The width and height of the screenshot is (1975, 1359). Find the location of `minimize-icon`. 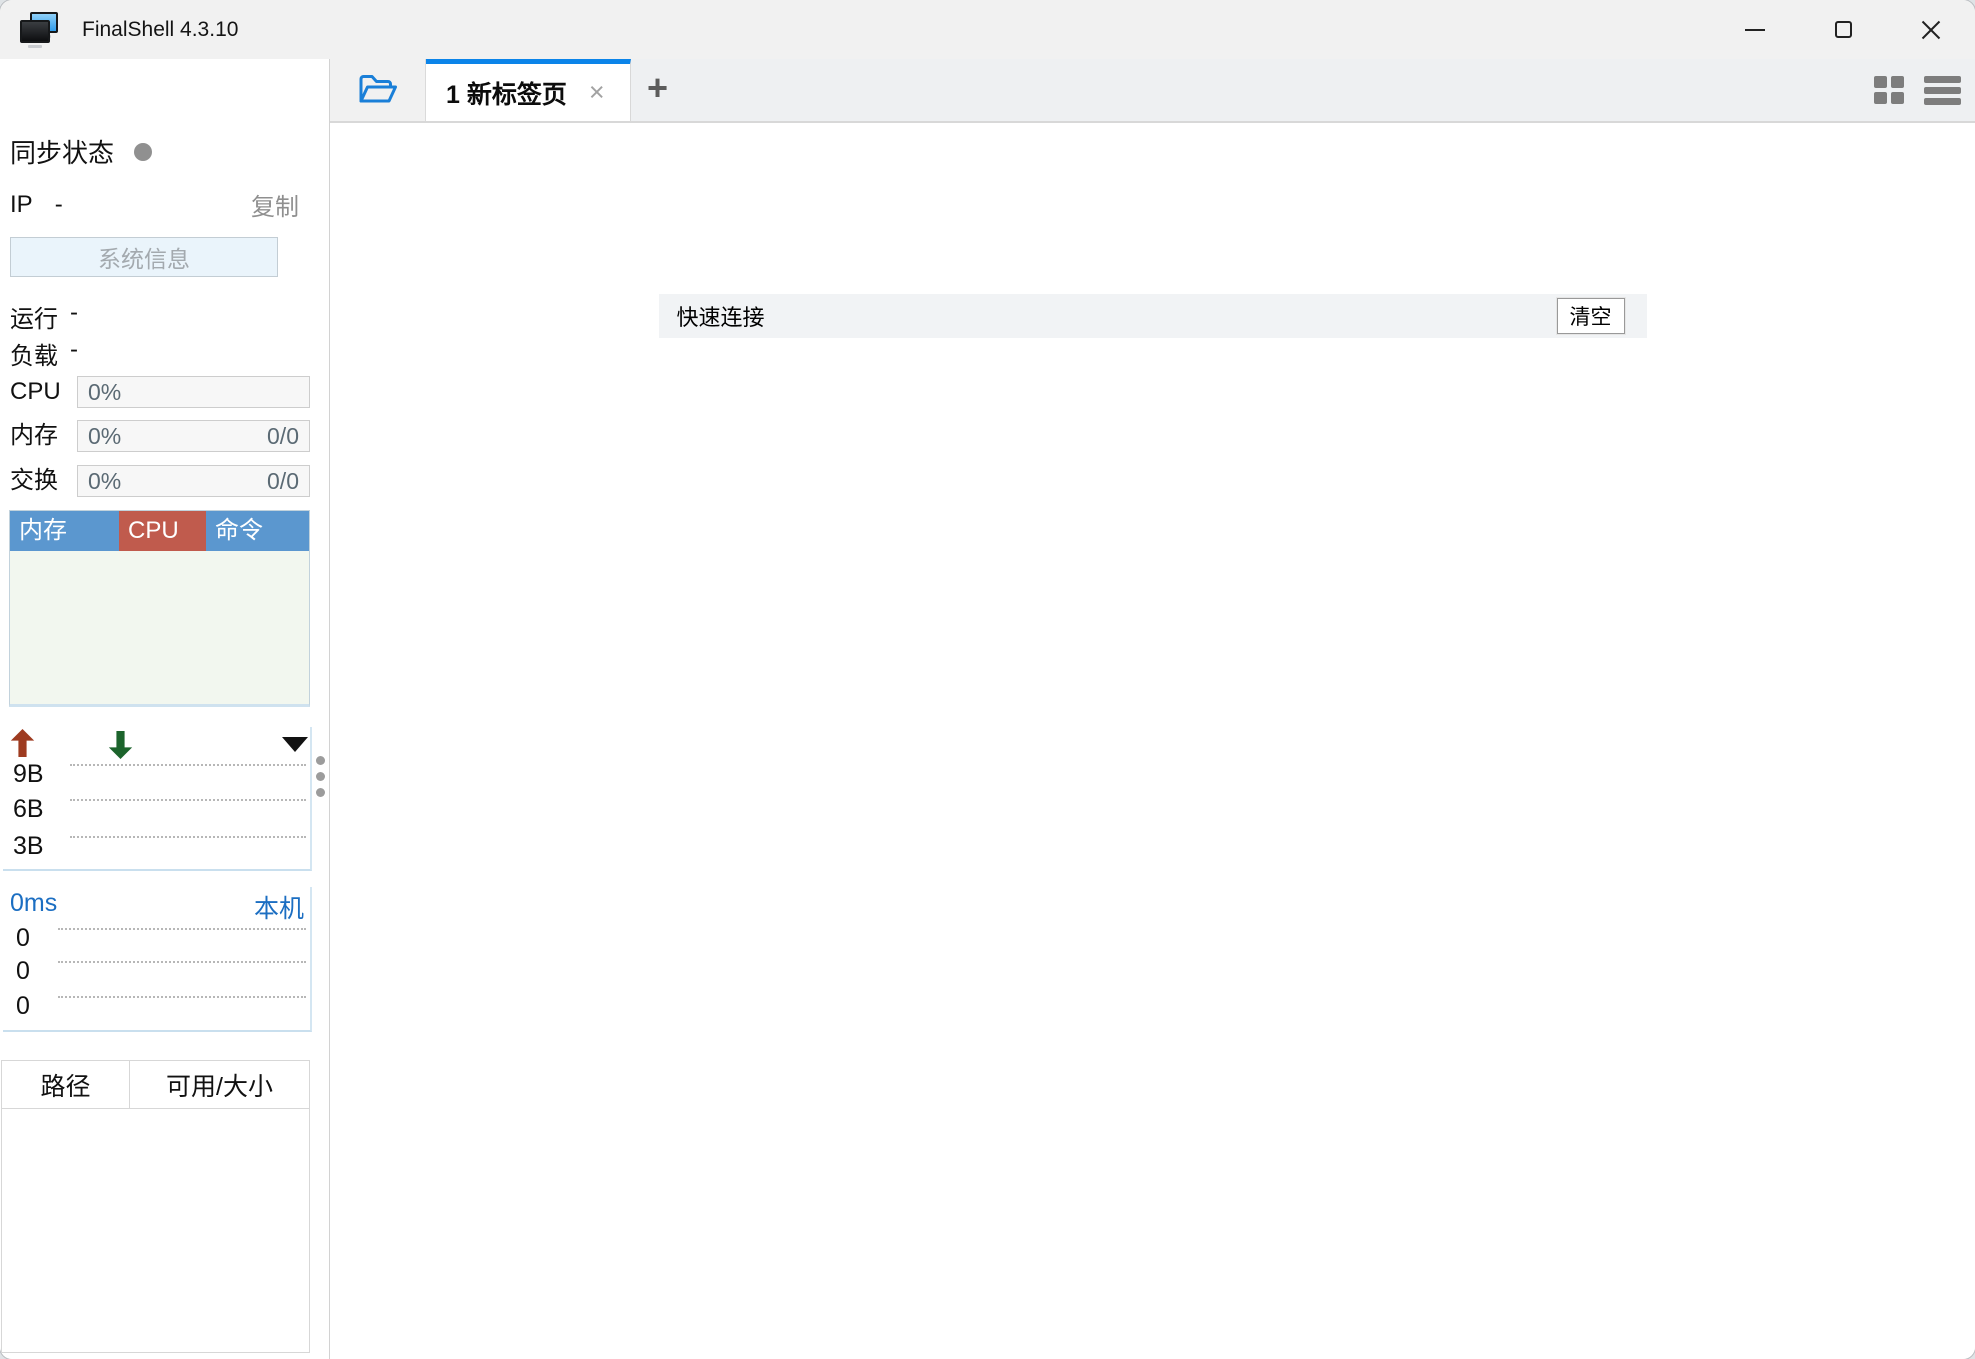

minimize-icon is located at coordinates (1755, 29).